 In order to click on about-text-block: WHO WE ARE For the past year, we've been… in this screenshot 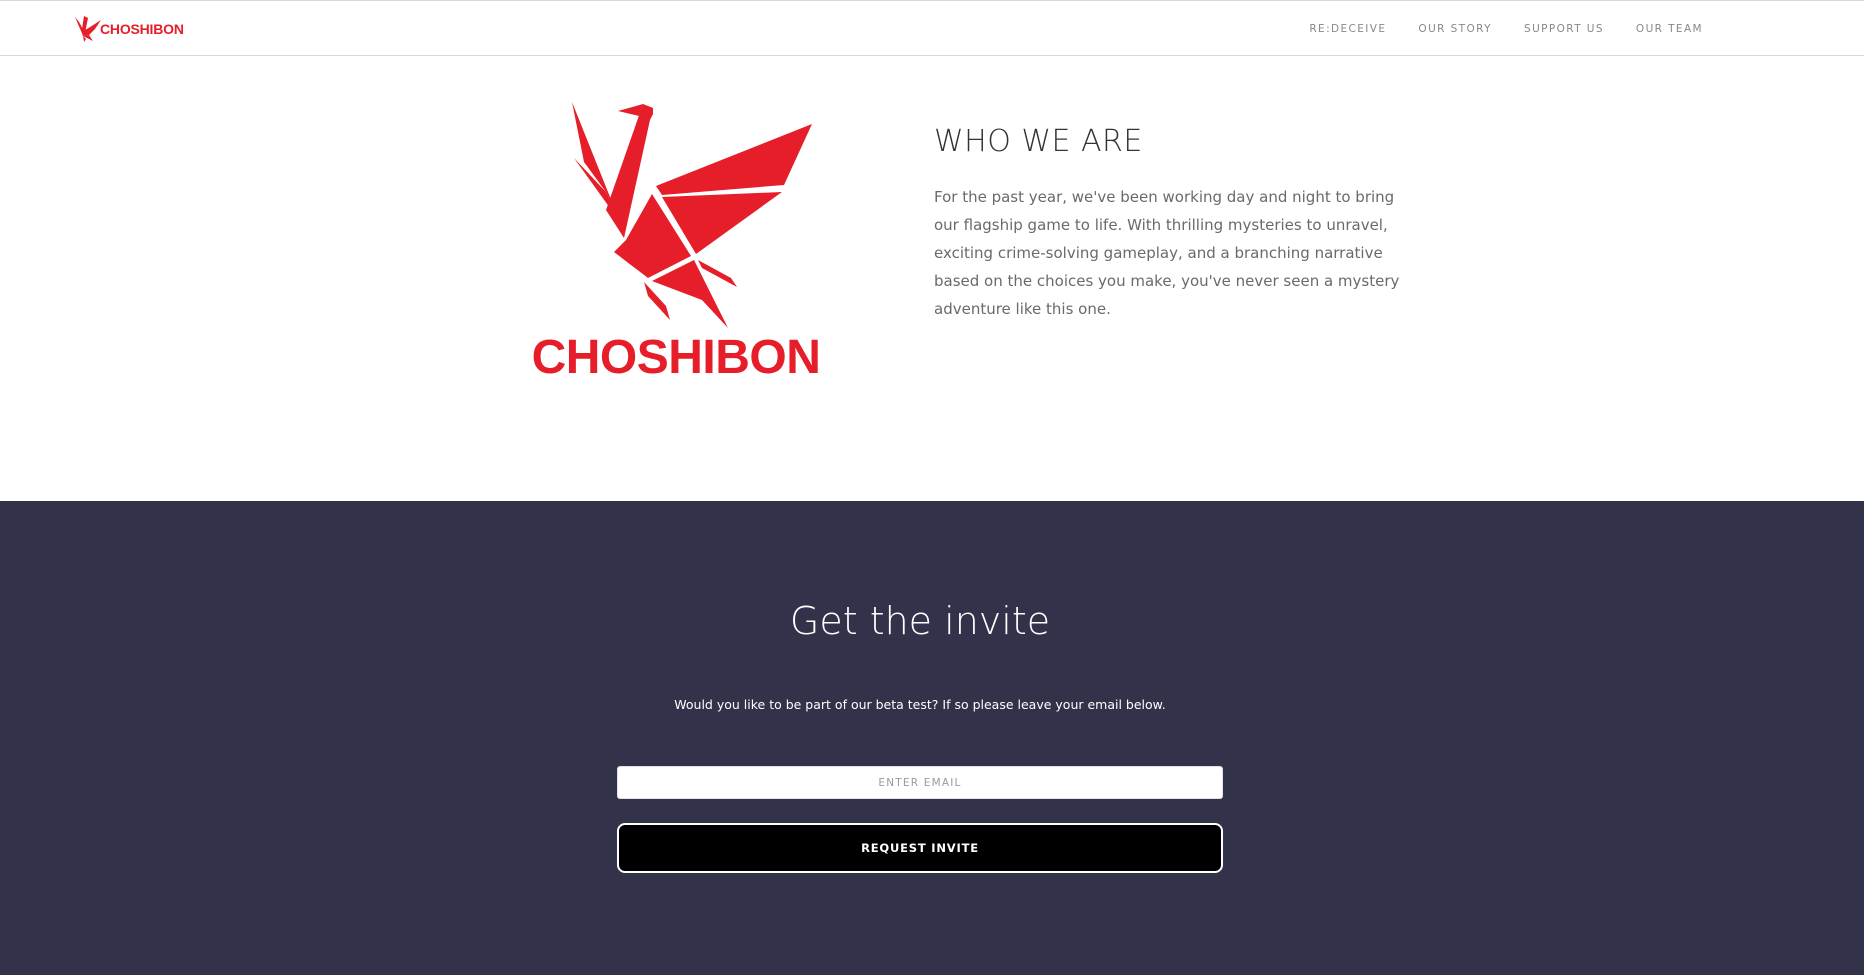, I will do `click(1169, 223)`.